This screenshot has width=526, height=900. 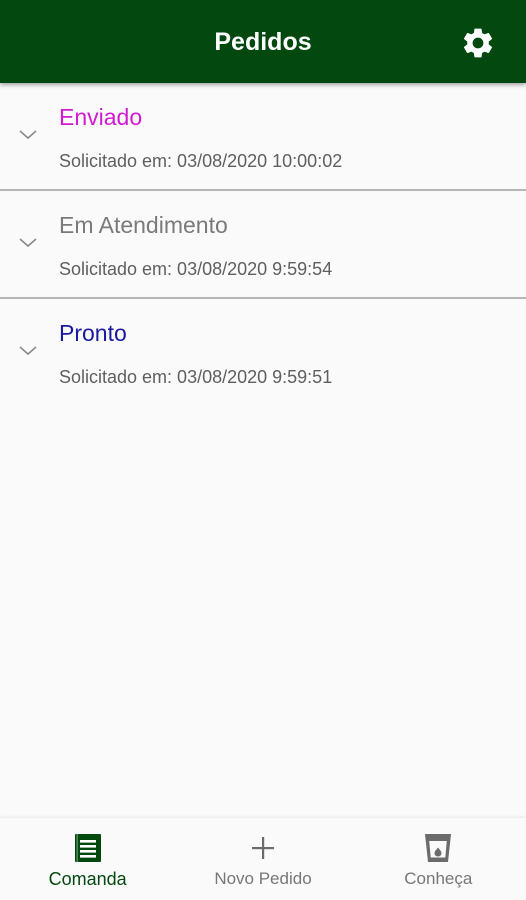 I want to click on nav-item-comanda: Comanda, so click(x=87, y=859).